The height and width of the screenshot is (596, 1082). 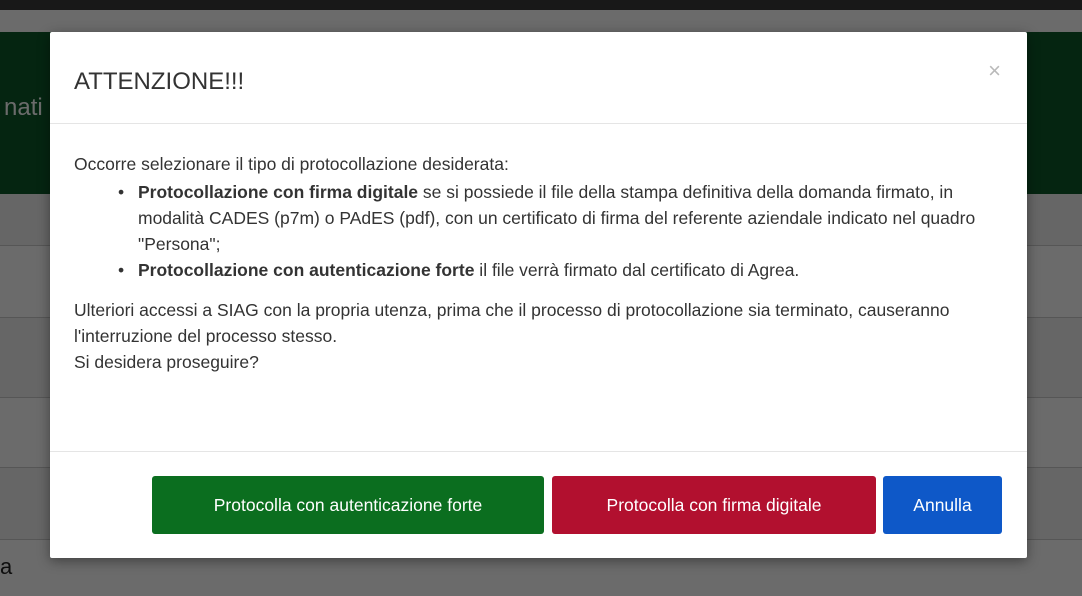 What do you see at coordinates (159, 81) in the screenshot?
I see `dialog-title: ATTENZIONE!!!` at bounding box center [159, 81].